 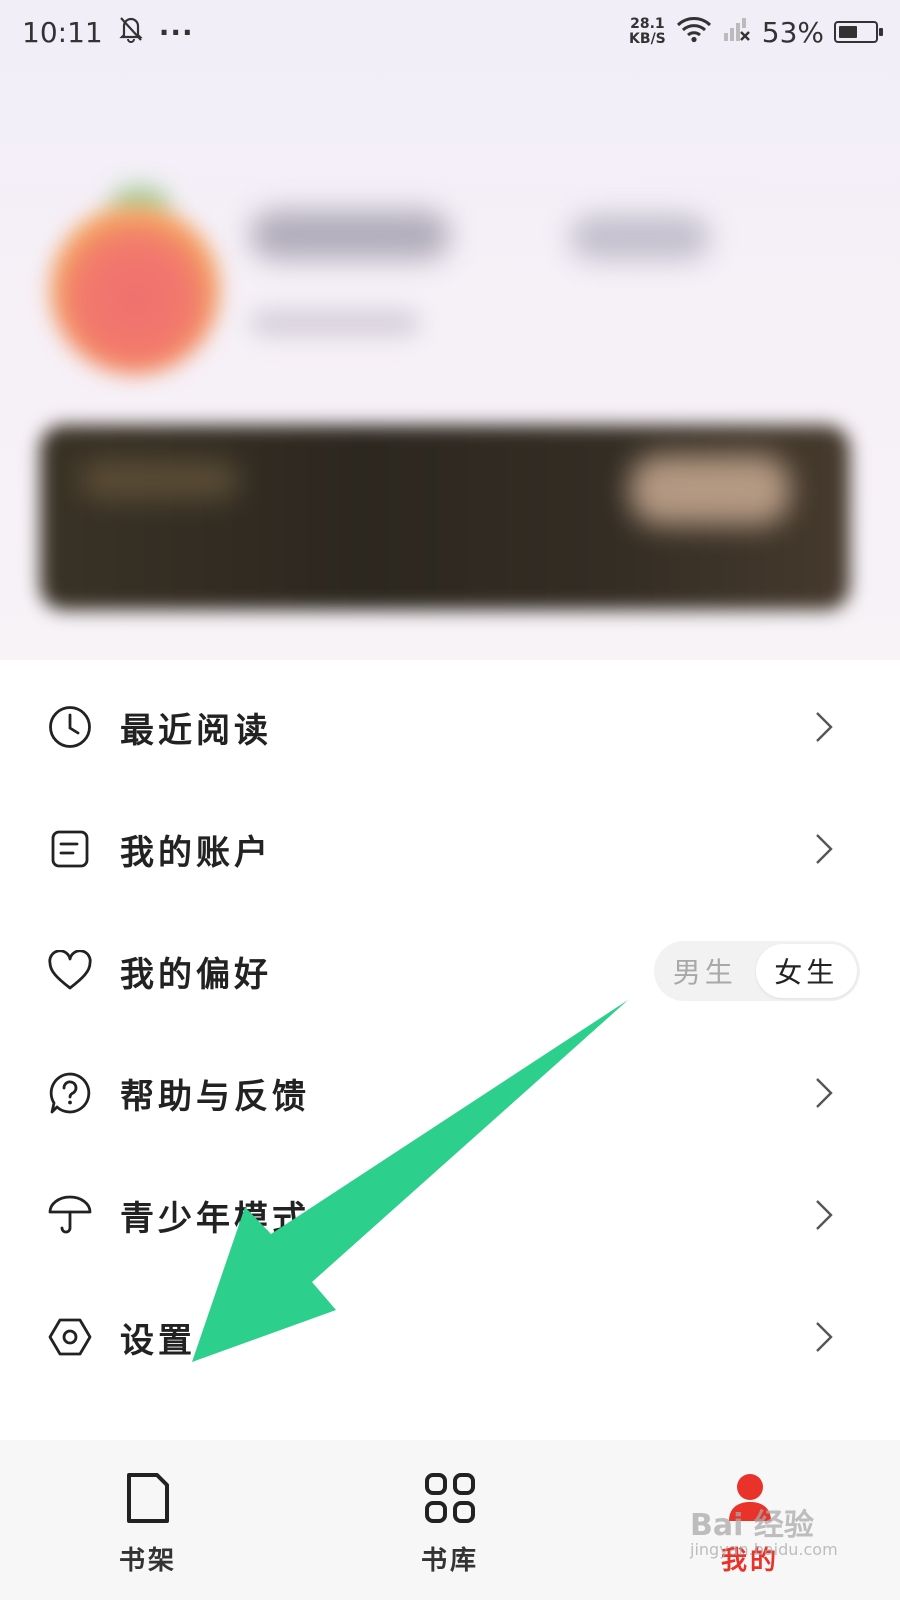 I want to click on user-subtitle-blurred, so click(x=335, y=323).